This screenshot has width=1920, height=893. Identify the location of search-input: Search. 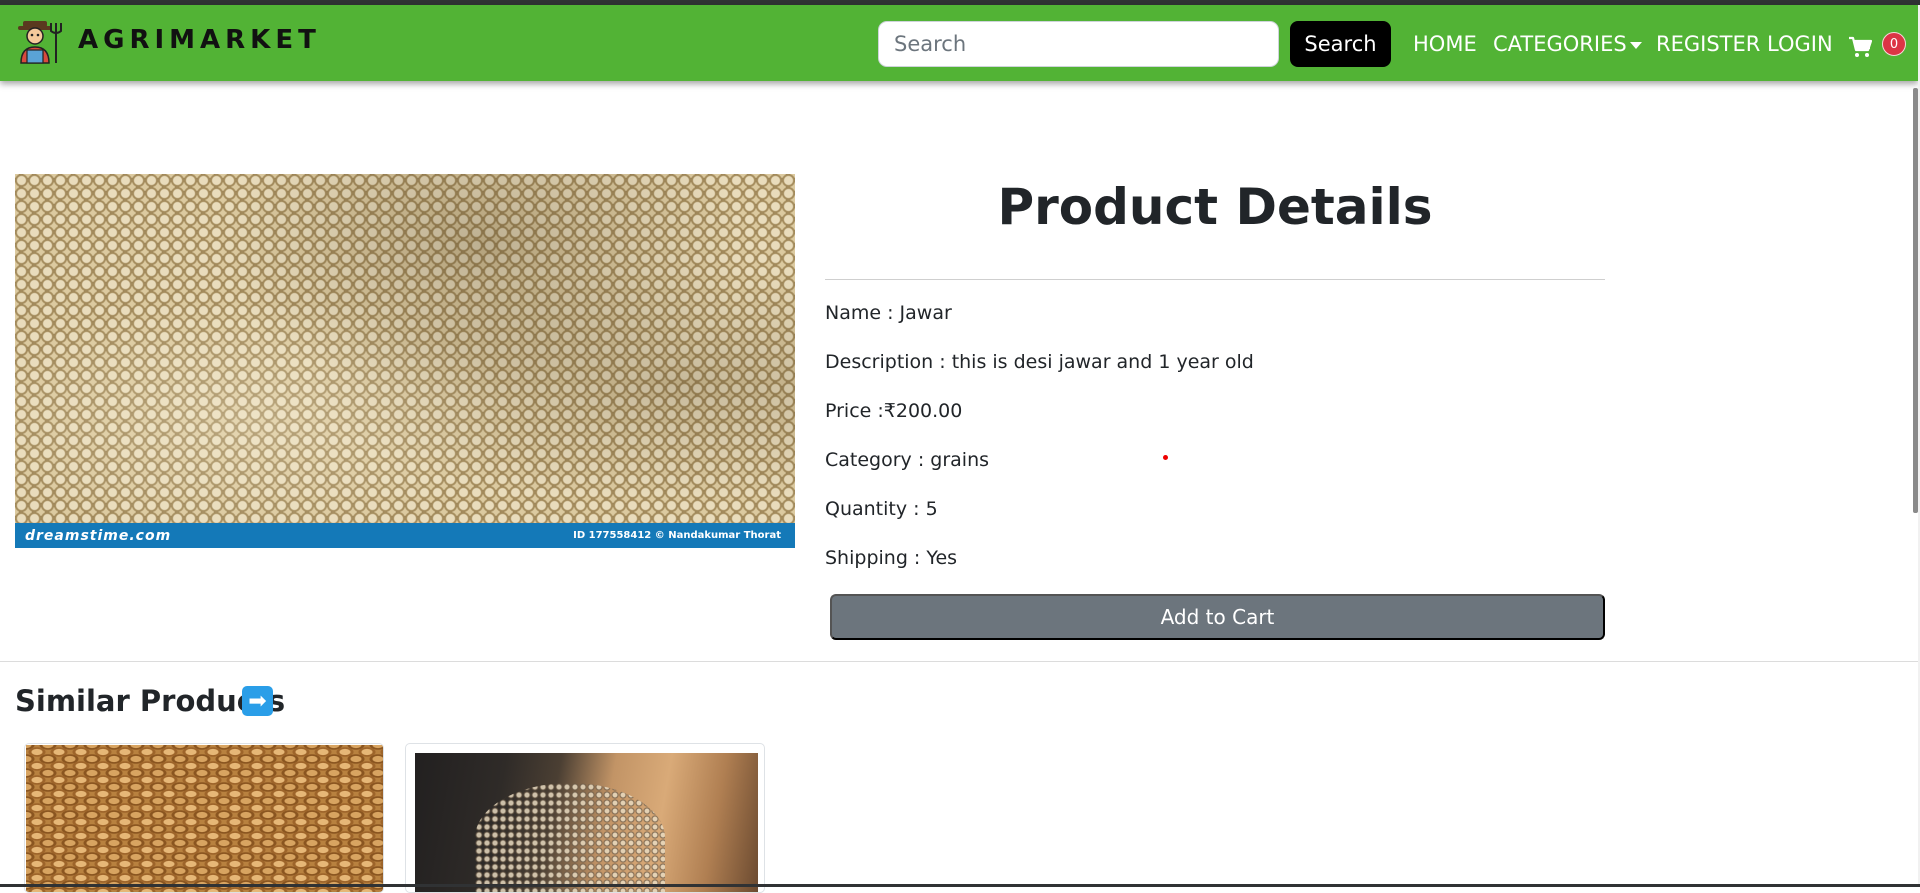
(1078, 44).